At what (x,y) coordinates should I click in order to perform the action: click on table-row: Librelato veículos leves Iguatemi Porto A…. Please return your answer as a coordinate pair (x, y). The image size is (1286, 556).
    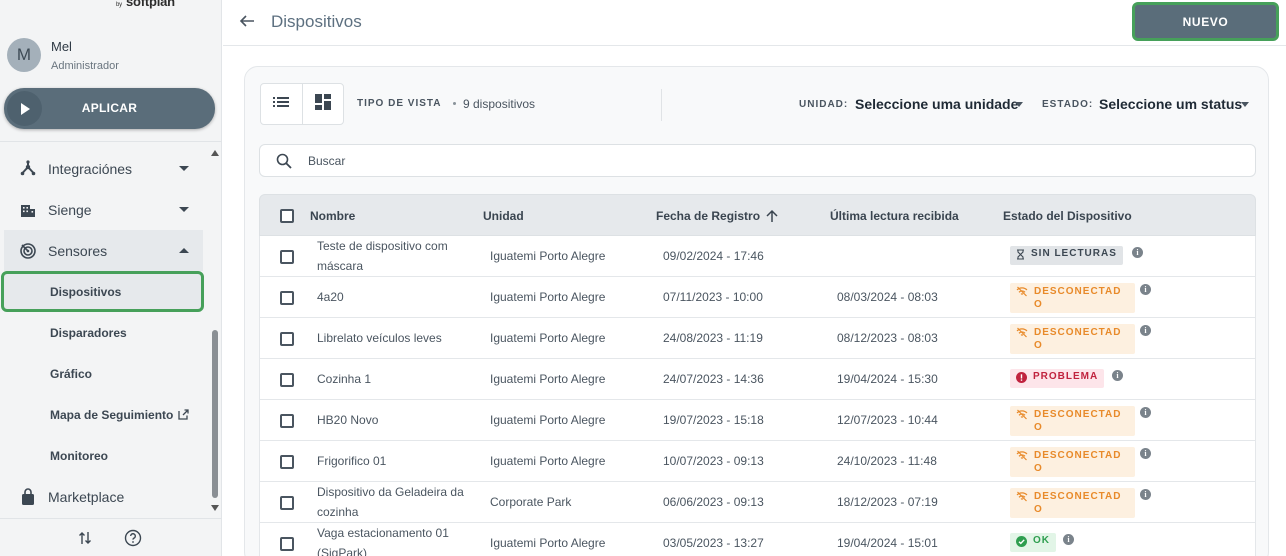
    Looking at the image, I should click on (757, 338).